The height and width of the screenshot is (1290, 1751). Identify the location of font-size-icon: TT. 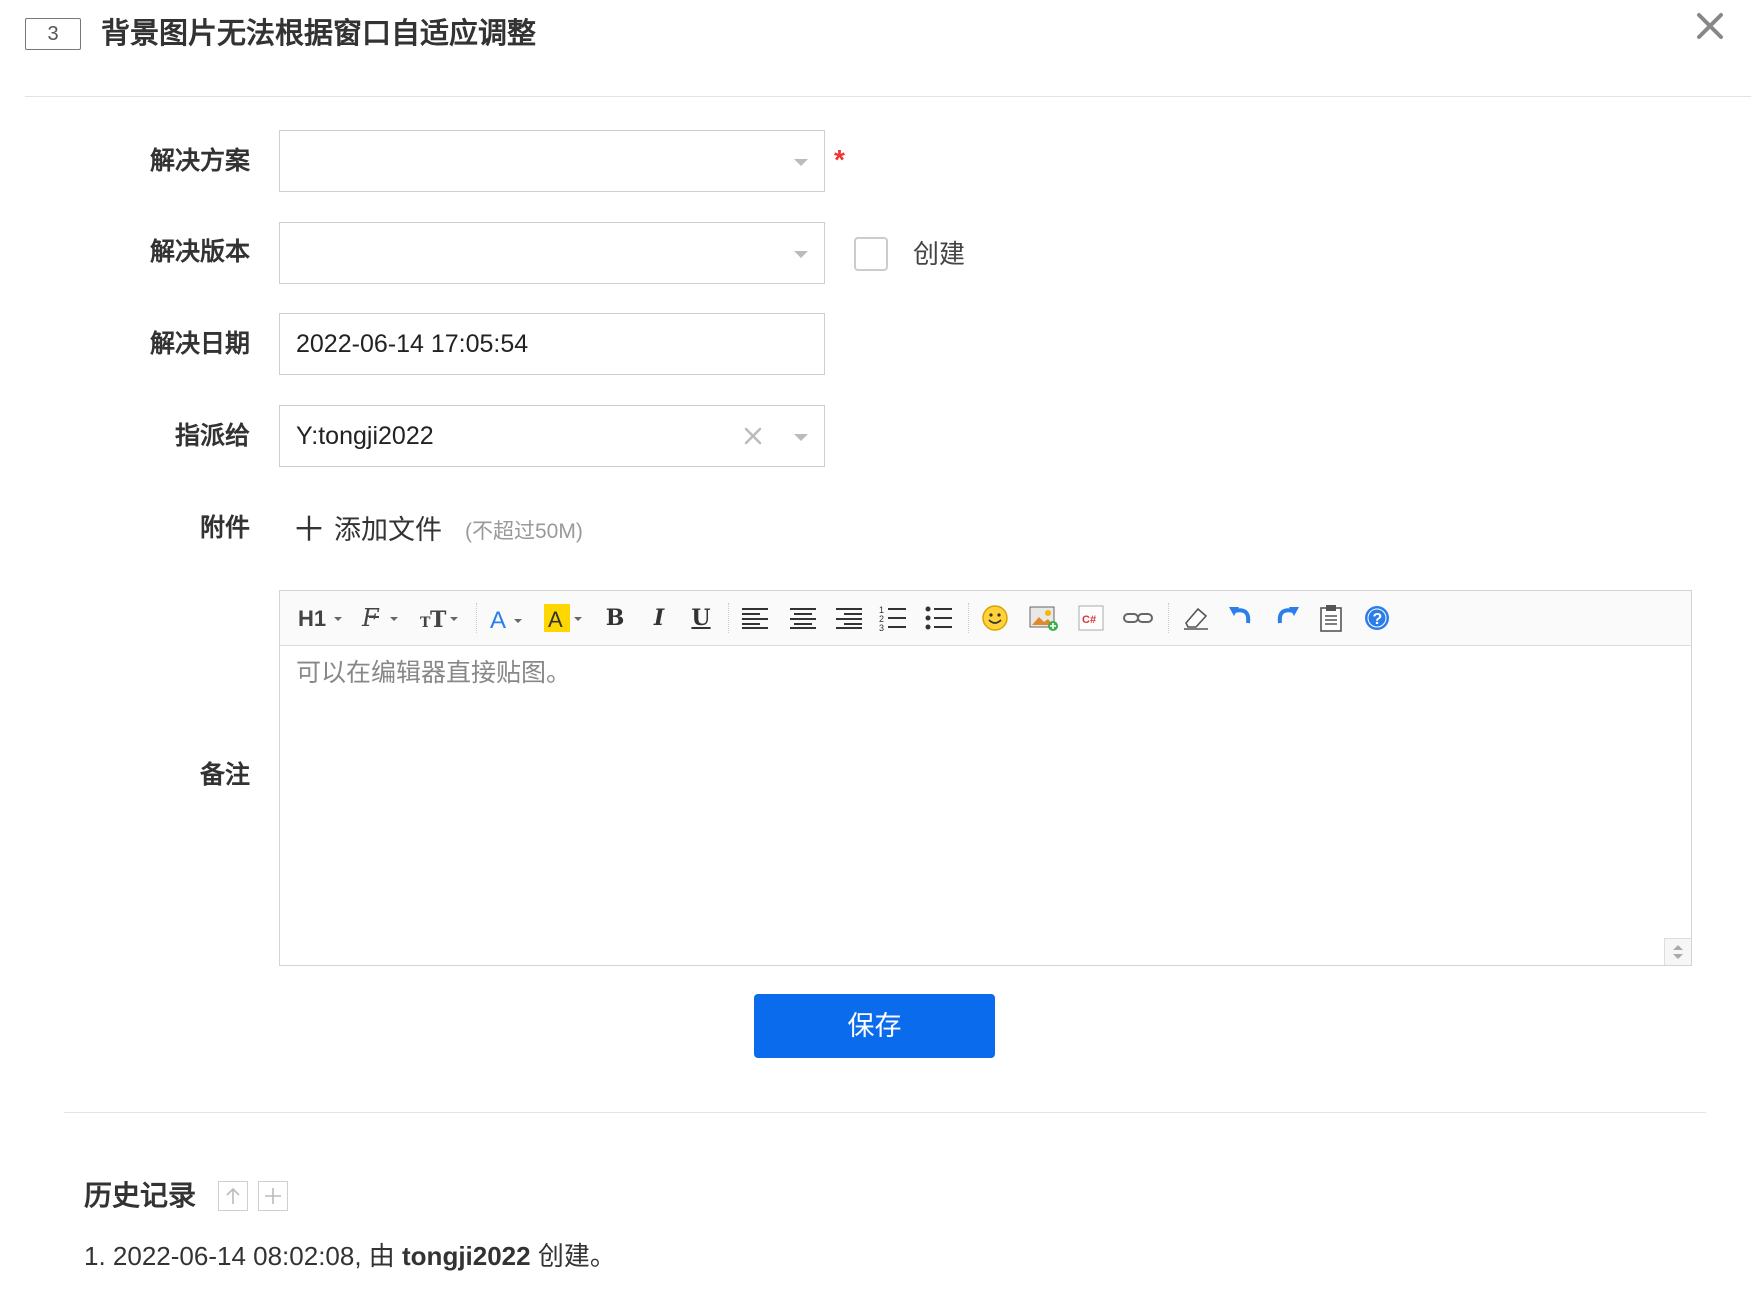
(441, 618).